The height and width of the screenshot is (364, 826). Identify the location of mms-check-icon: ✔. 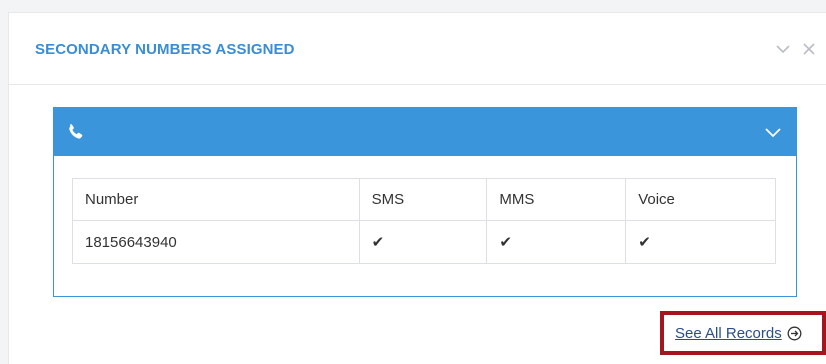
(556, 242).